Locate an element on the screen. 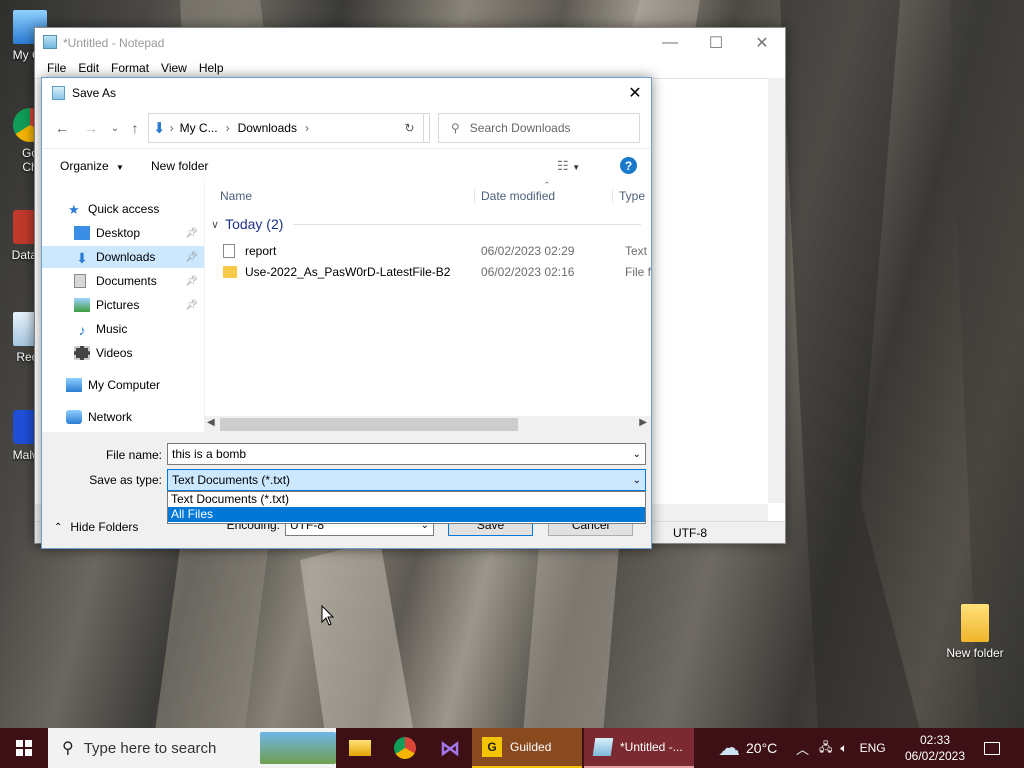 Image resolution: width=1024 pixels, height=768 pixels. organize-button: Organize ▼ is located at coordinates (92, 166).